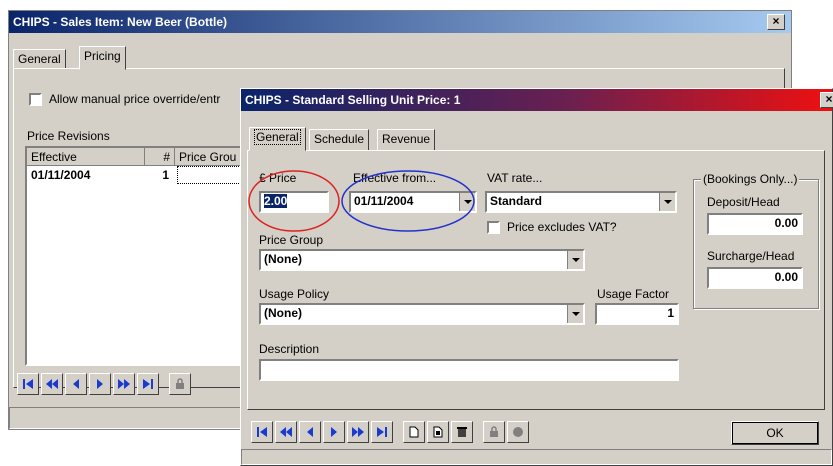  Describe the element at coordinates (276, 201) in the screenshot. I see `price-value: 2.00` at that location.